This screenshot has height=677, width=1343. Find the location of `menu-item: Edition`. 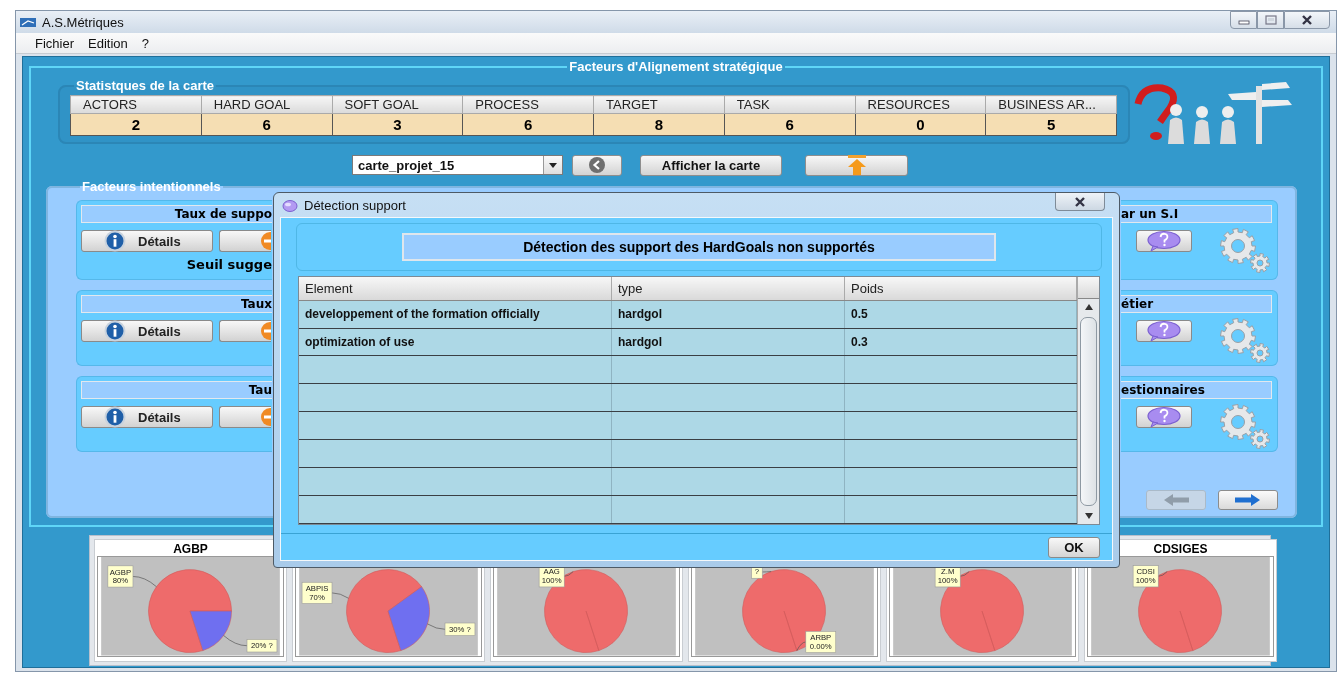

menu-item: Edition is located at coordinates (108, 43).